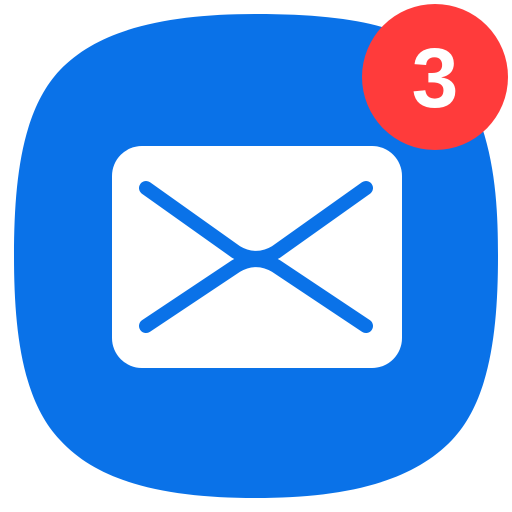 This screenshot has height=512, width=512. I want to click on unread-count-badge: 3, so click(435, 77).